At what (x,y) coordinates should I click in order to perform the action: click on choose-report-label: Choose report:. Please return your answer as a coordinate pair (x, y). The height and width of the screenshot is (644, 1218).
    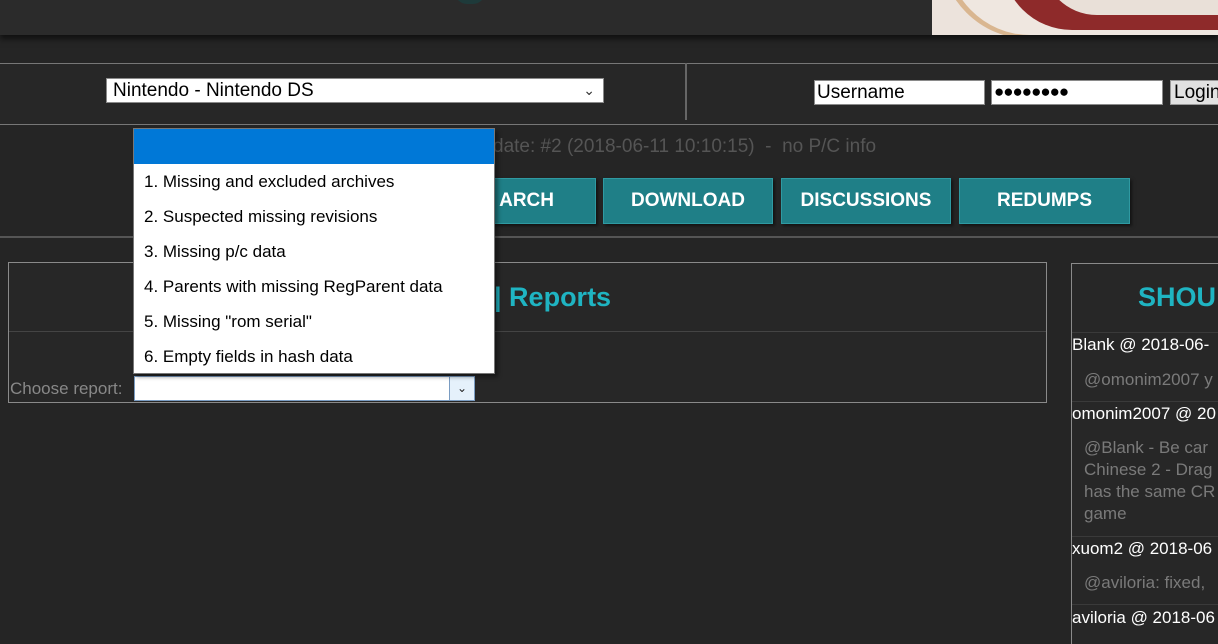
    Looking at the image, I should click on (66, 388).